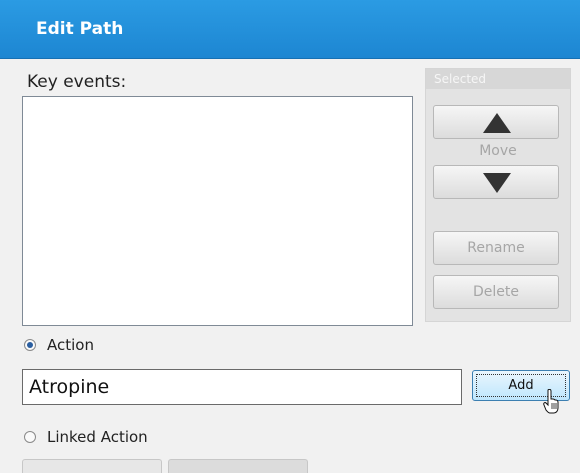 This screenshot has height=473, width=580. I want to click on delete-button: Delete, so click(496, 292).